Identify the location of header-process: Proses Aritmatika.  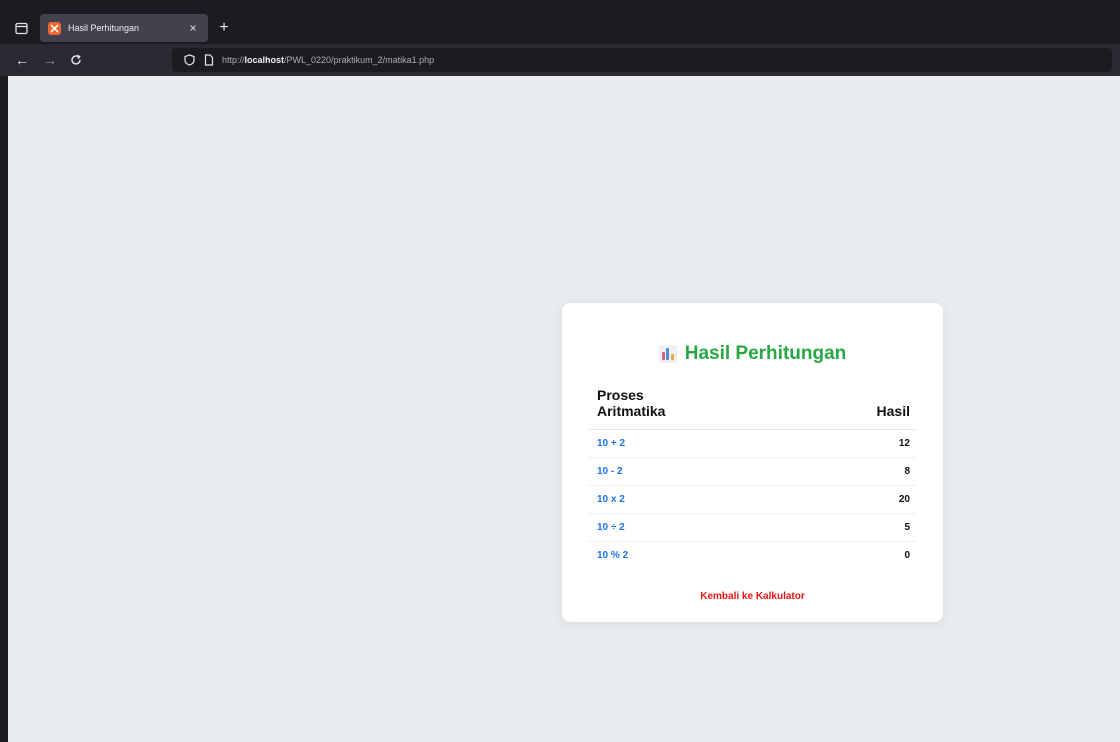
(649, 407).